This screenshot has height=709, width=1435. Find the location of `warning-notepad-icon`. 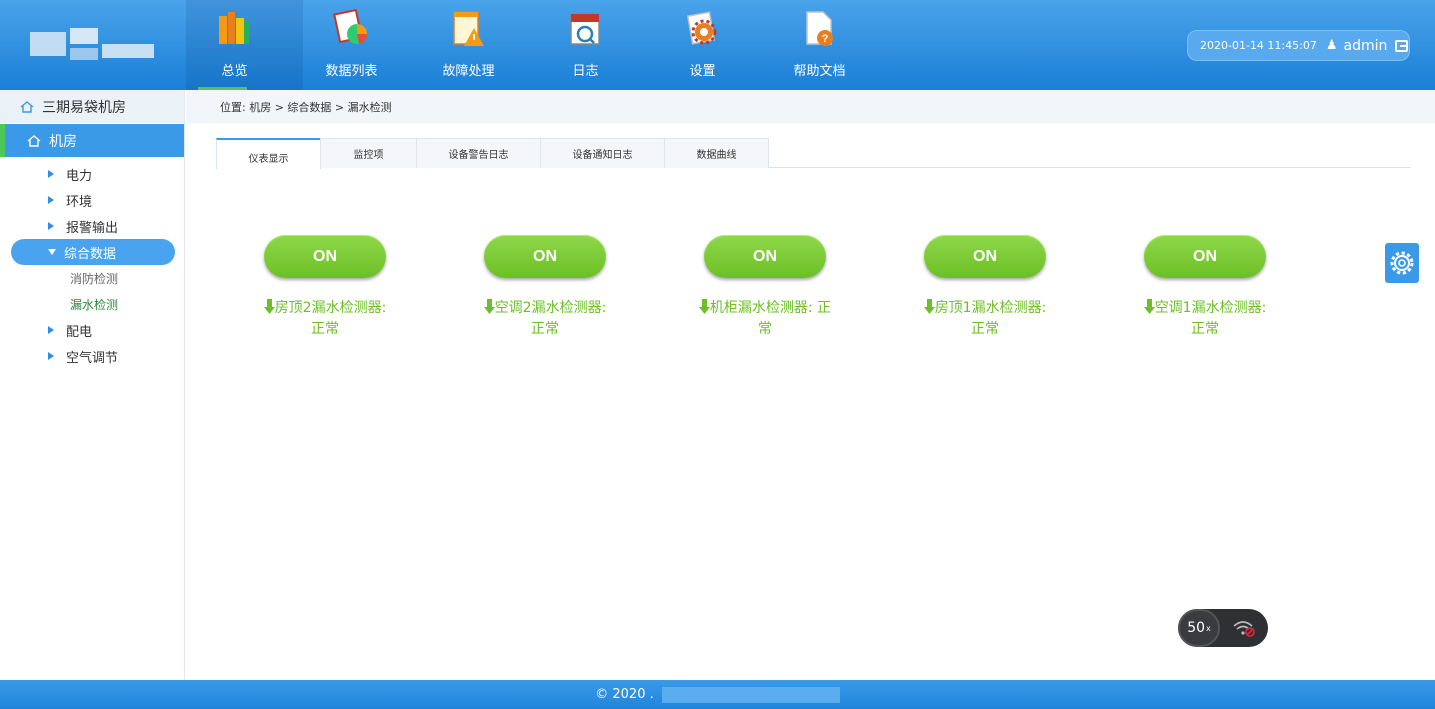

warning-notepad-icon is located at coordinates (468, 28).